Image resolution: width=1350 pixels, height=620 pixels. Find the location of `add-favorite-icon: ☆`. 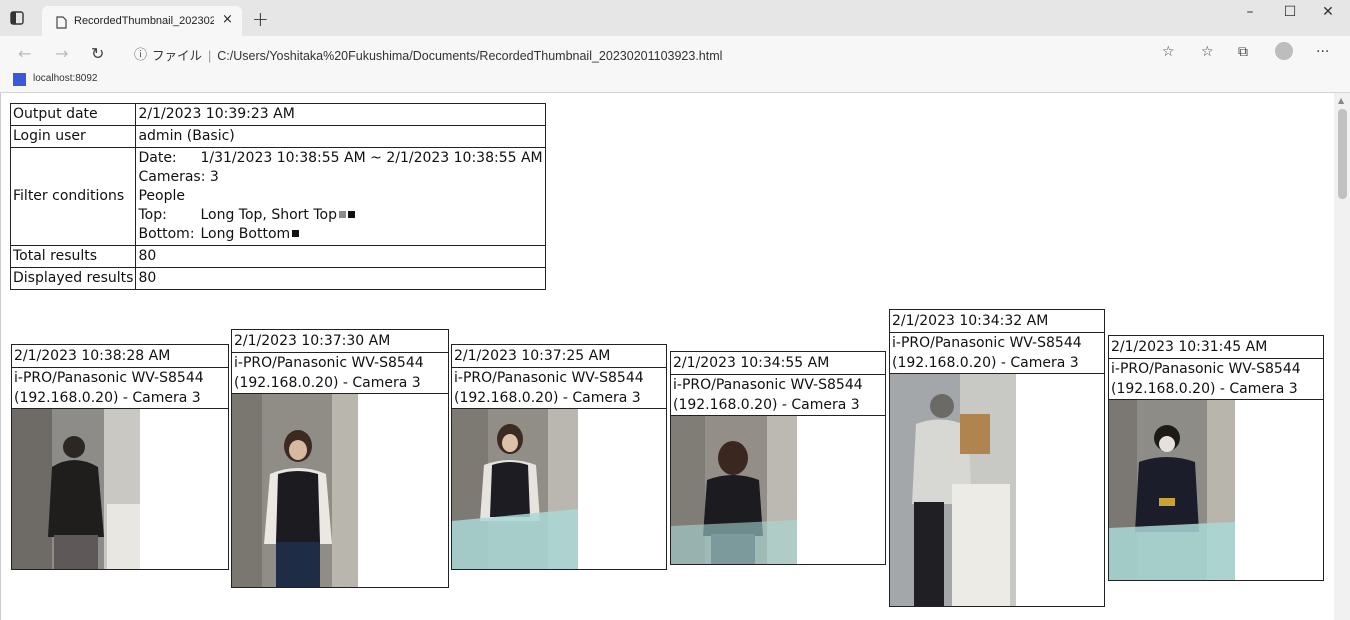

add-favorite-icon: ☆ is located at coordinates (1168, 52).